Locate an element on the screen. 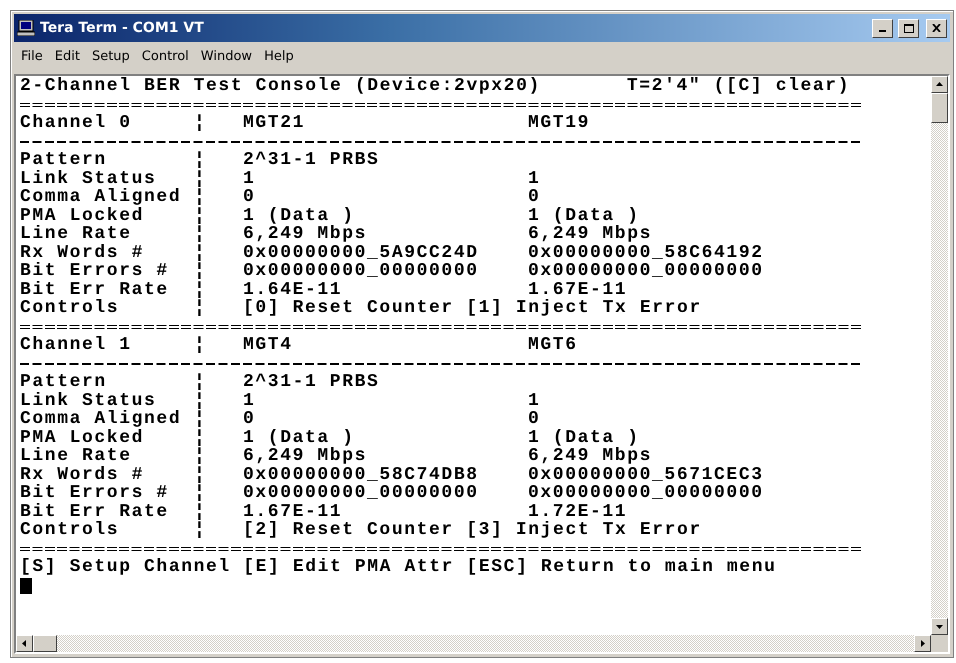 The image size is (956, 663). lane-name: MGT6 is located at coordinates (553, 345).